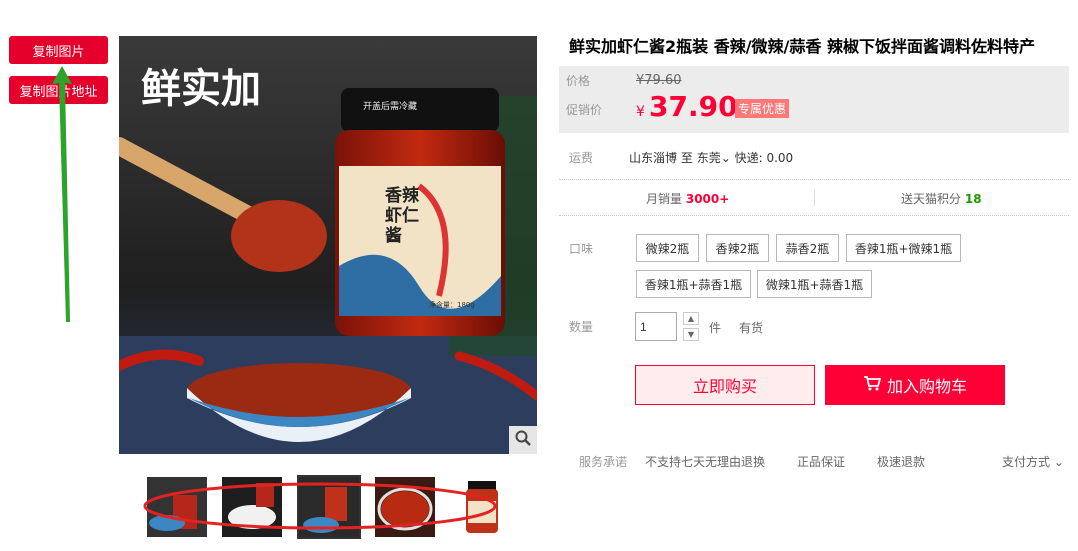 The width and height of the screenshot is (1078, 551). I want to click on brand-watermark: 鲜实加, so click(201, 88).